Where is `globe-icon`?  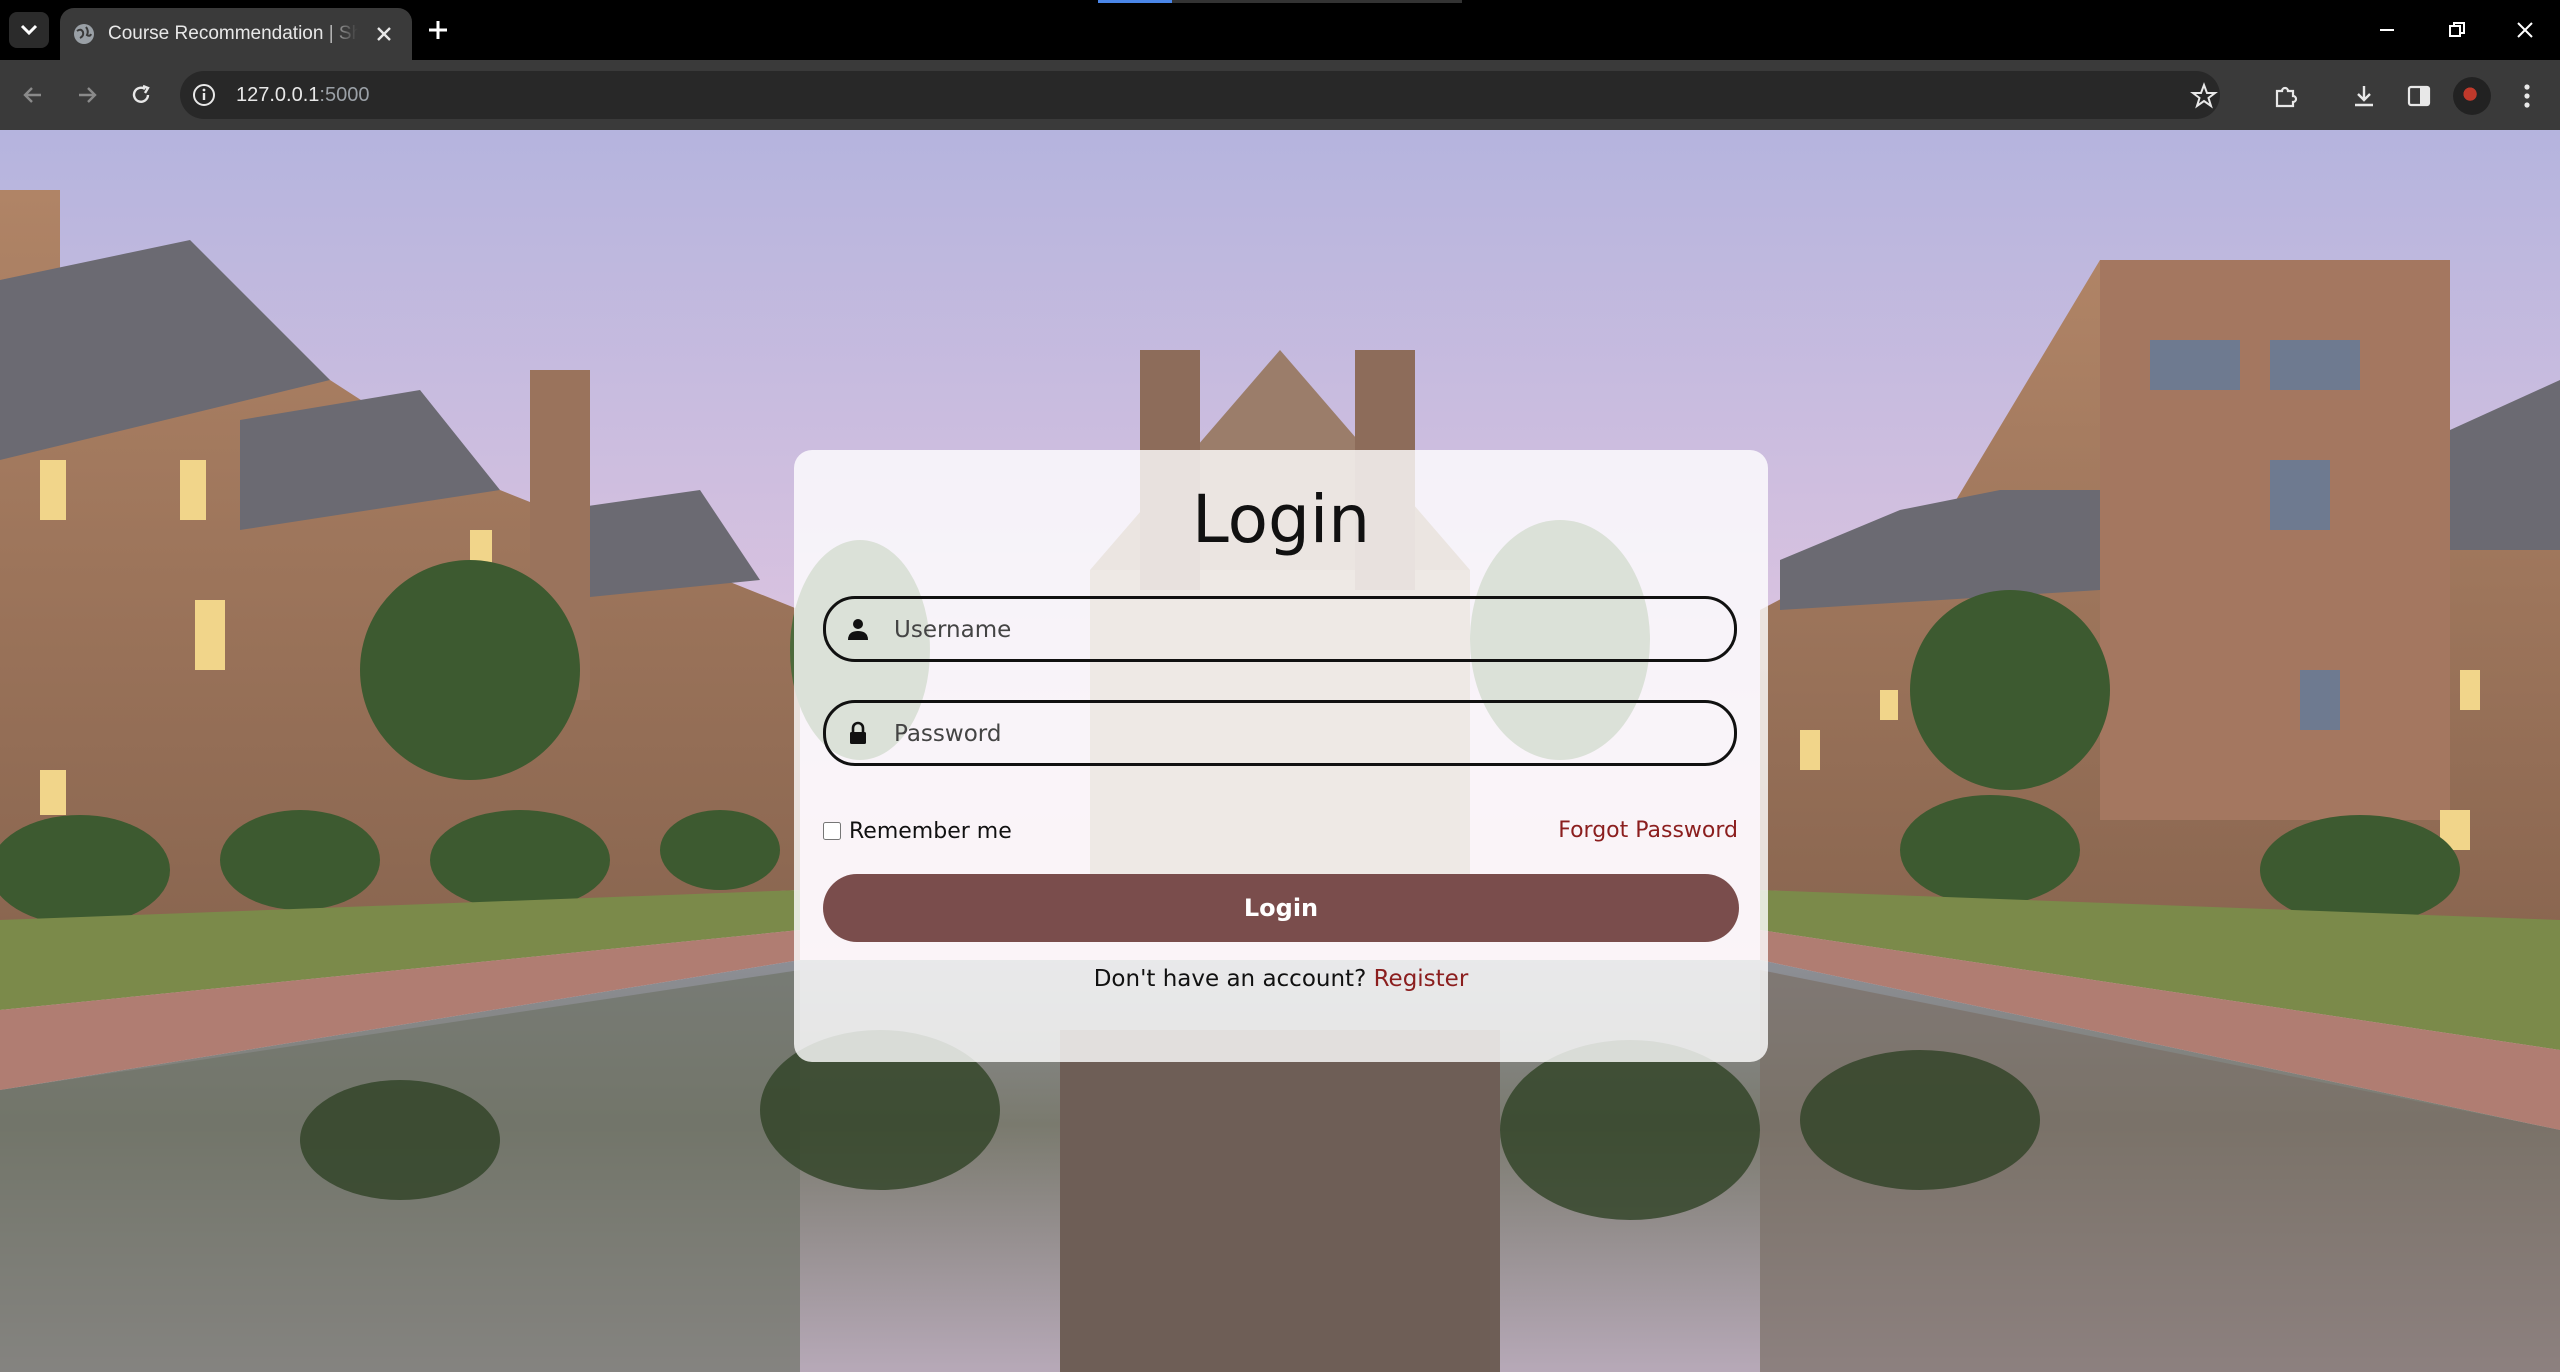
globe-icon is located at coordinates (84, 34).